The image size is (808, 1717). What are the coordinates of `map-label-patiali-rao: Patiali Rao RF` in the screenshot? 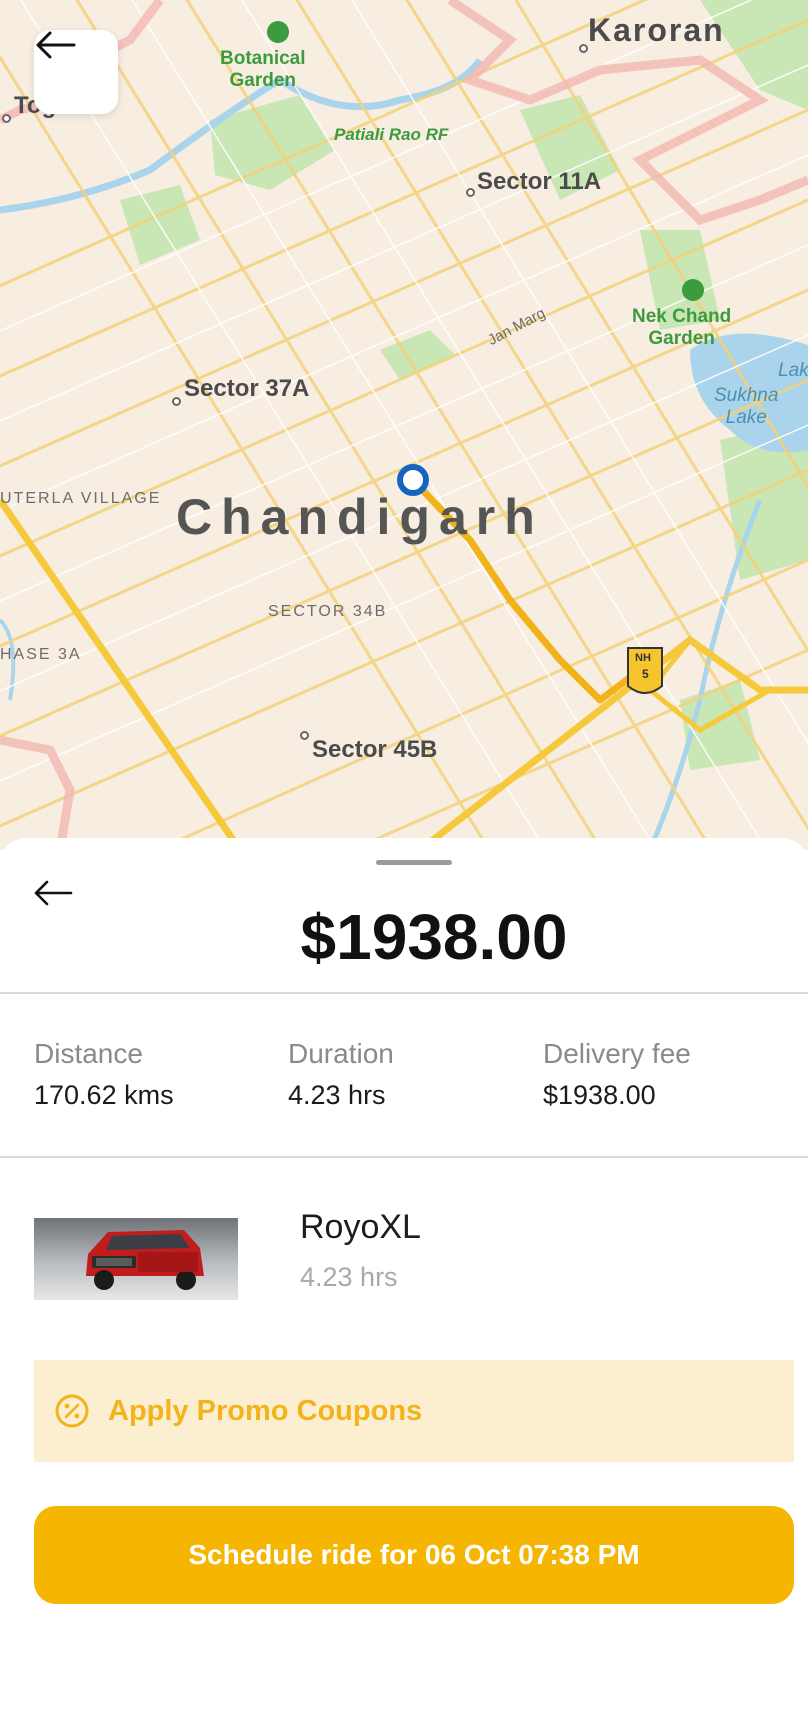 It's located at (391, 134).